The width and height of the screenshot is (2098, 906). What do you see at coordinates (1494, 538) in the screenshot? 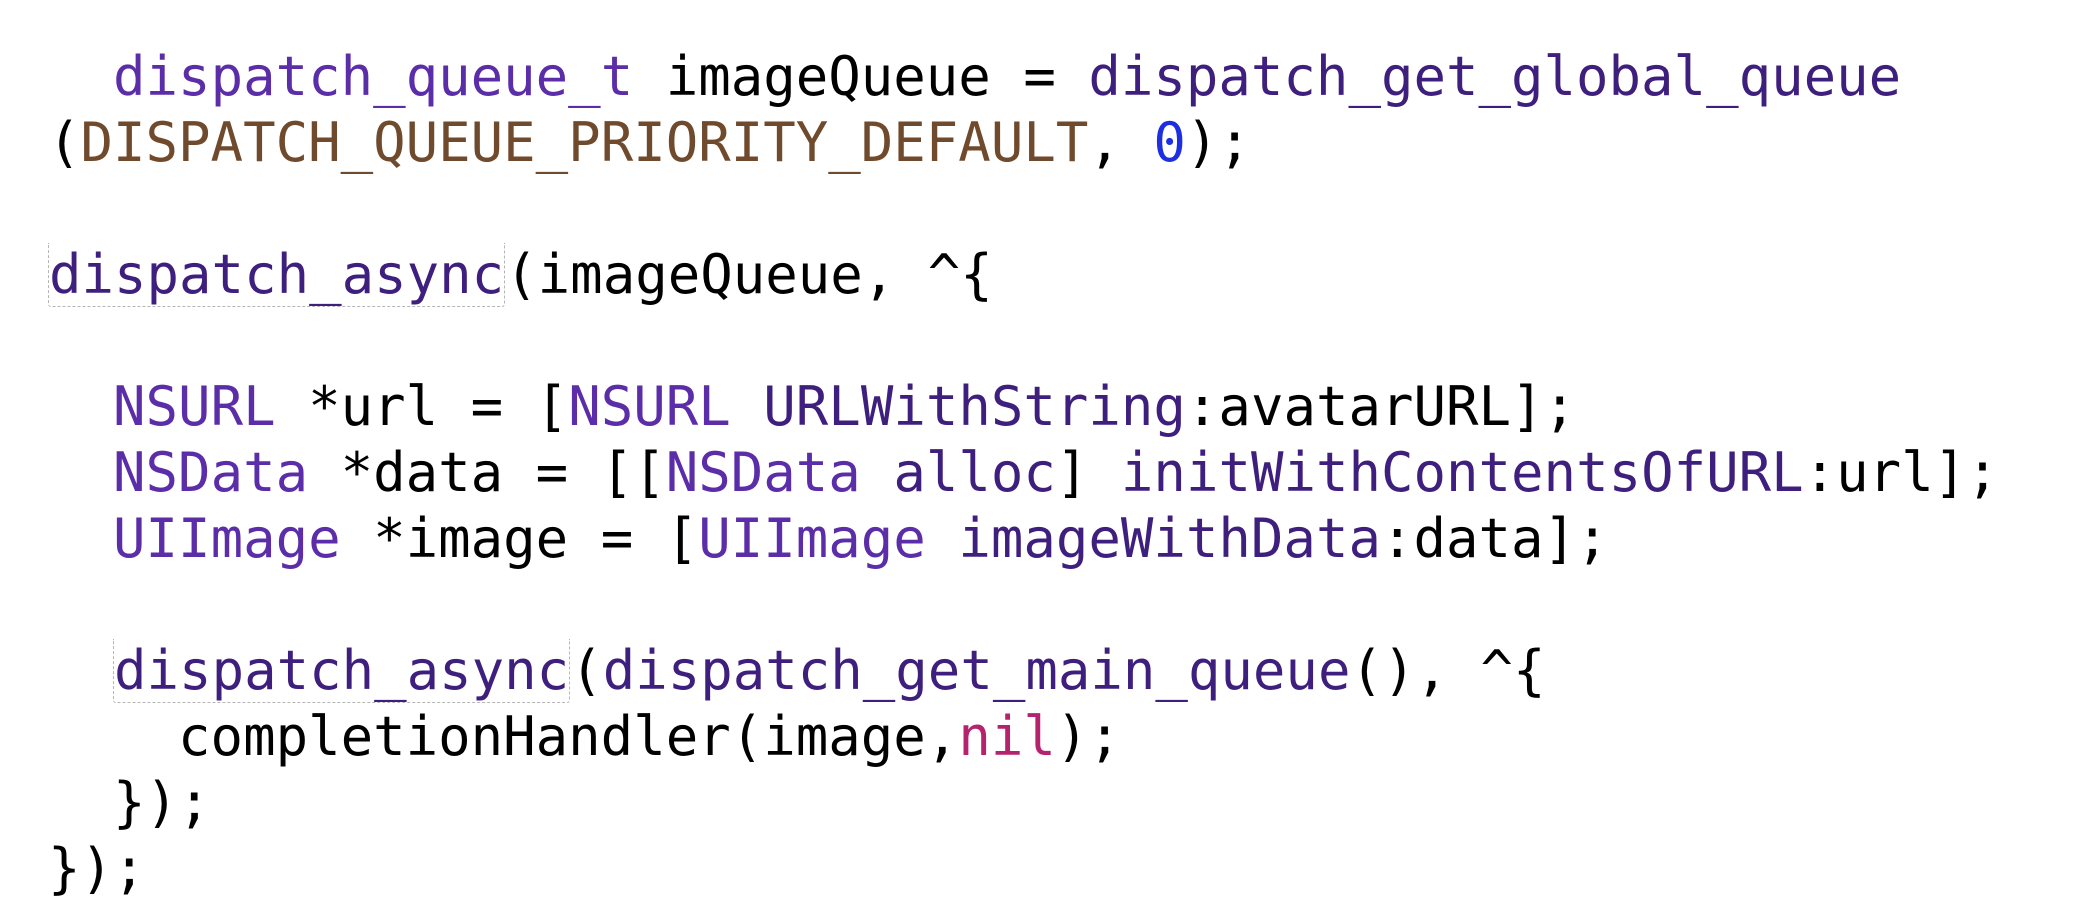
I see `code-token-plain: :data];` at bounding box center [1494, 538].